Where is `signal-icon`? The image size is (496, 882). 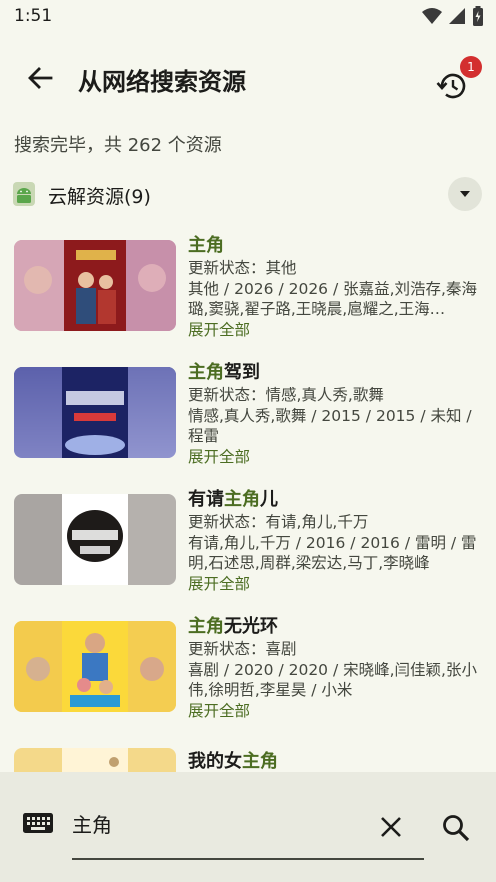
signal-icon is located at coordinates (457, 16).